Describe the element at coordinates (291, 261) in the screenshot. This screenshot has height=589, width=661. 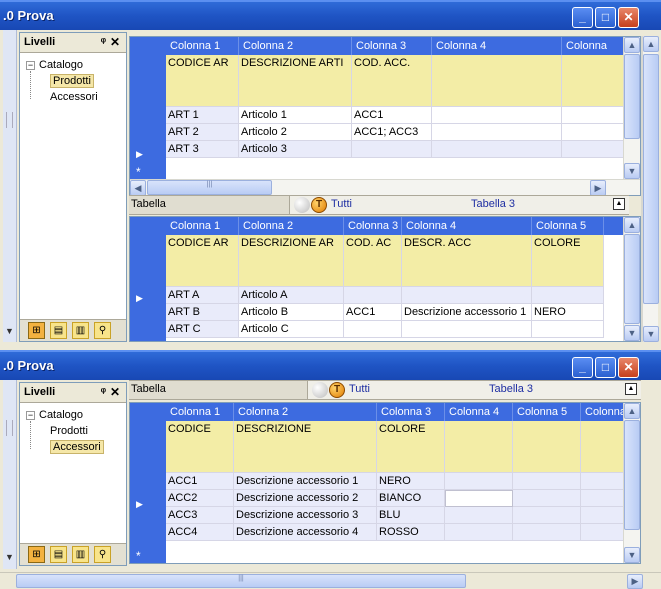
I see `grid-cell: DESCRIZIONE AR` at that location.